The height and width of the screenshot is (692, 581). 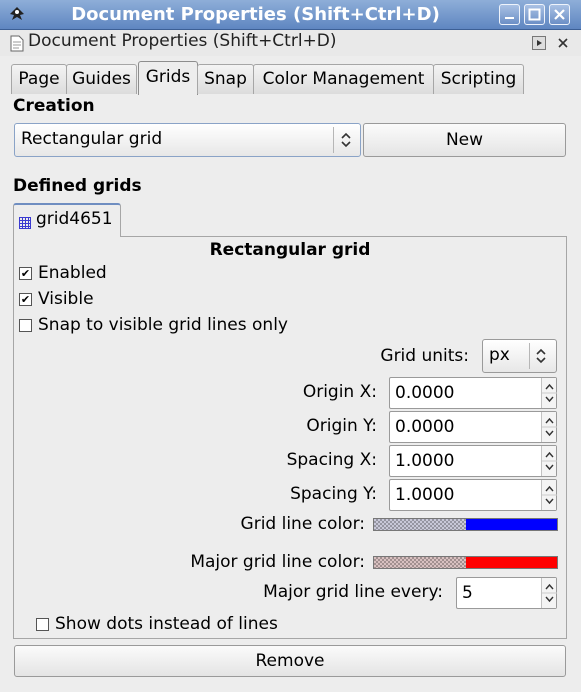 I want to click on minimize-icon, so click(x=509, y=14).